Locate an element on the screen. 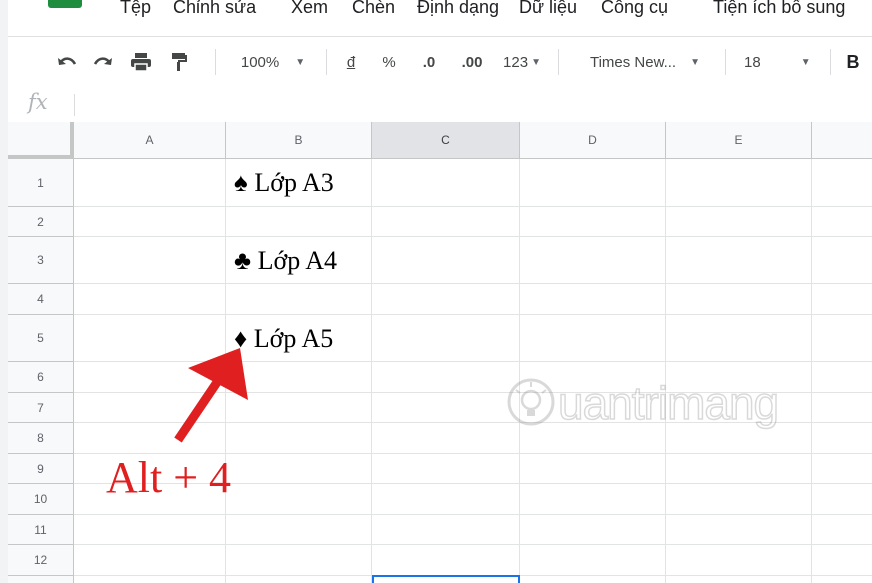 The height and width of the screenshot is (583, 872). paint-format-icon is located at coordinates (179, 62).